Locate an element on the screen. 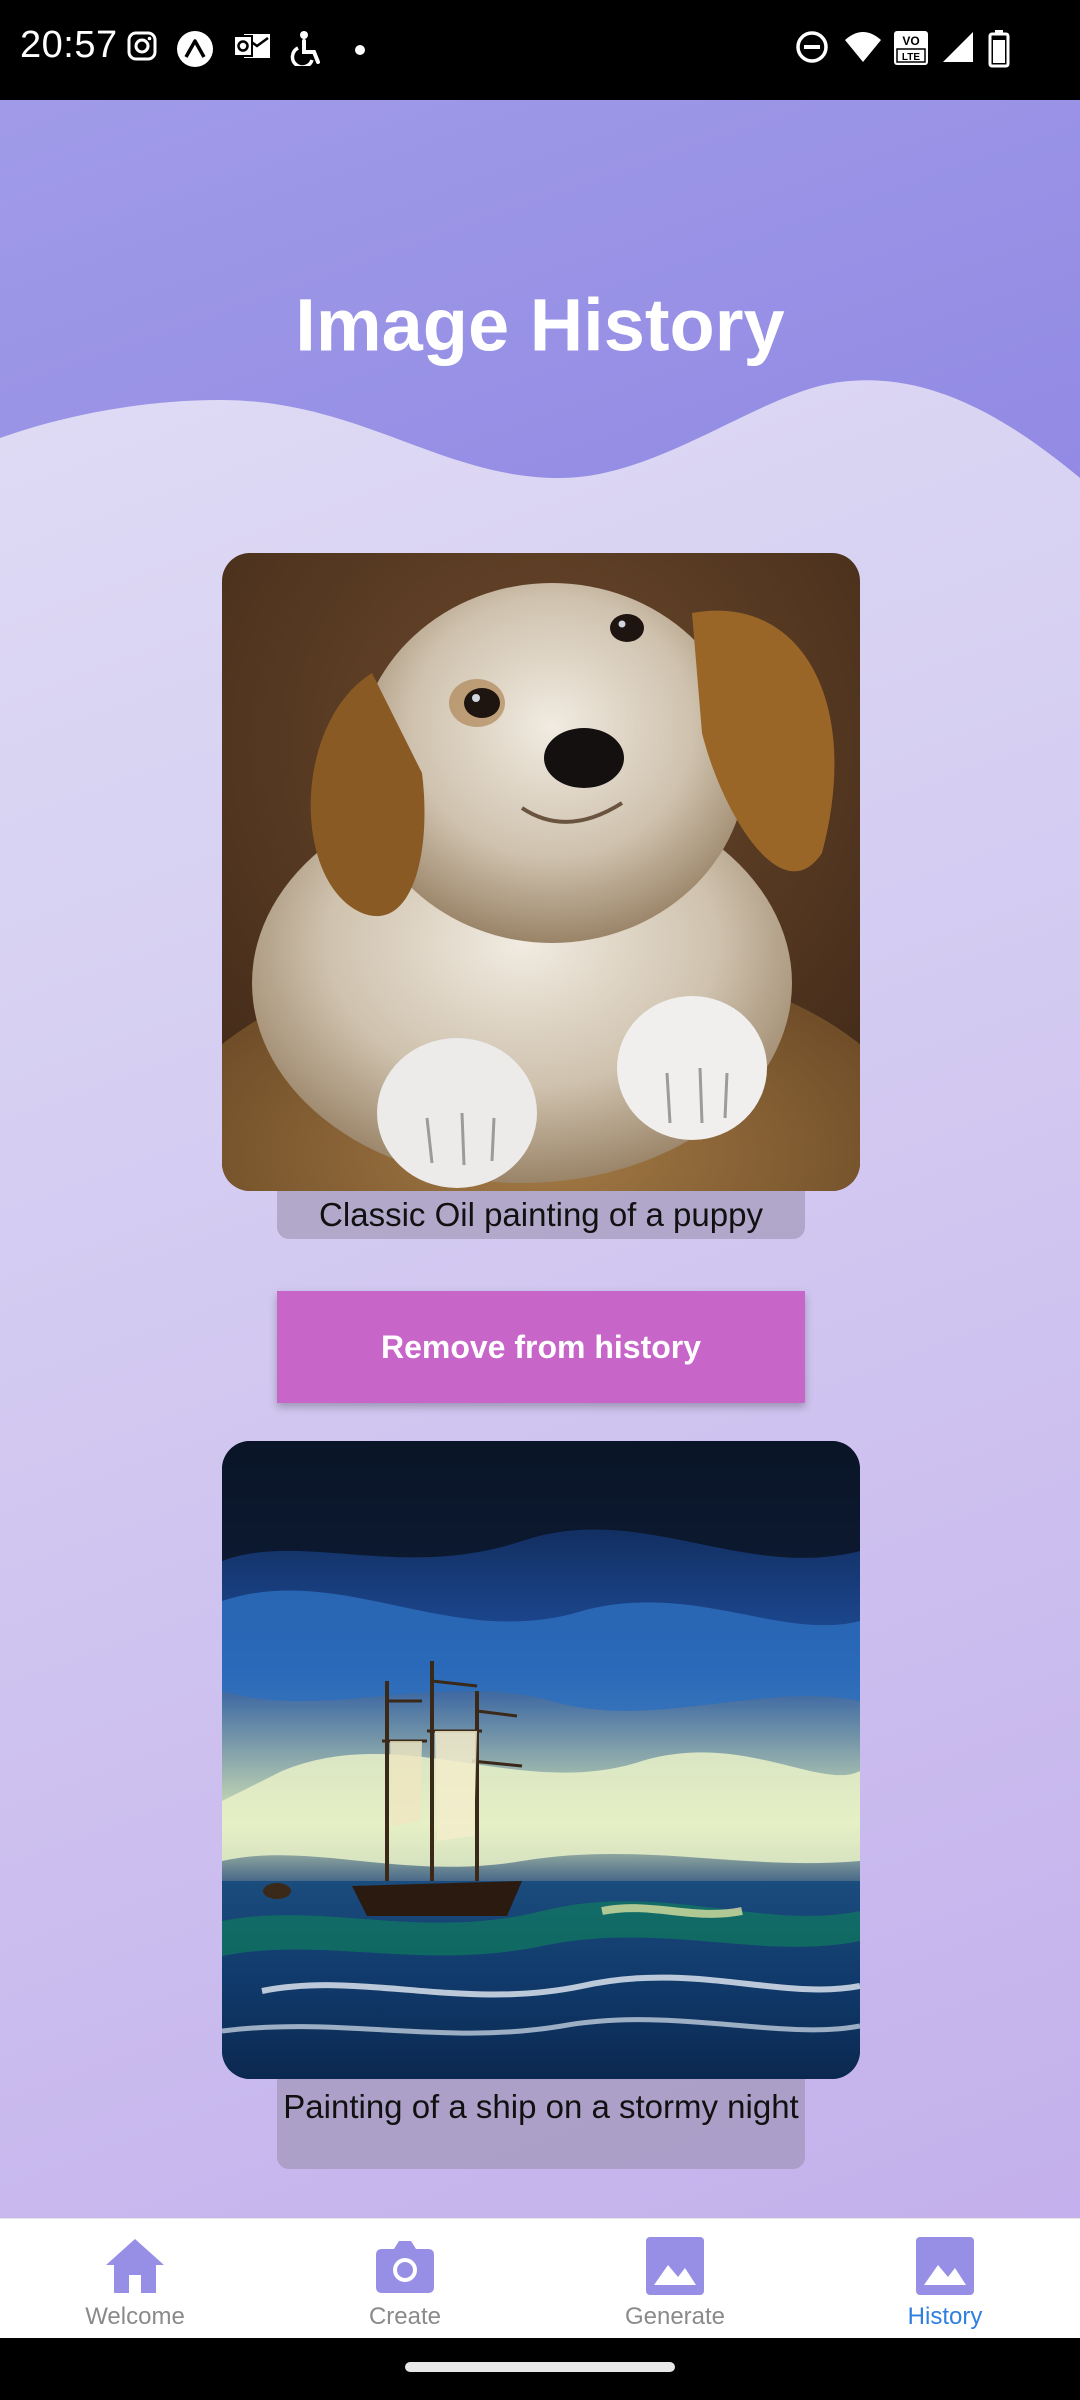  status-bar: 20:57 VO LTE is located at coordinates (540, 50).